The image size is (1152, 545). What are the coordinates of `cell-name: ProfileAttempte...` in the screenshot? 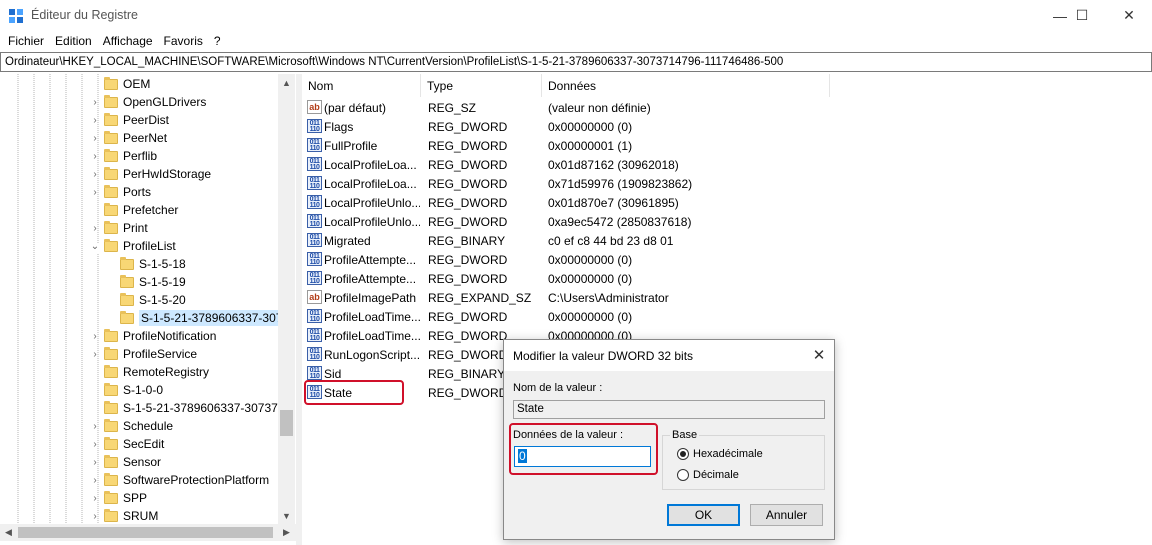 It's located at (370, 279).